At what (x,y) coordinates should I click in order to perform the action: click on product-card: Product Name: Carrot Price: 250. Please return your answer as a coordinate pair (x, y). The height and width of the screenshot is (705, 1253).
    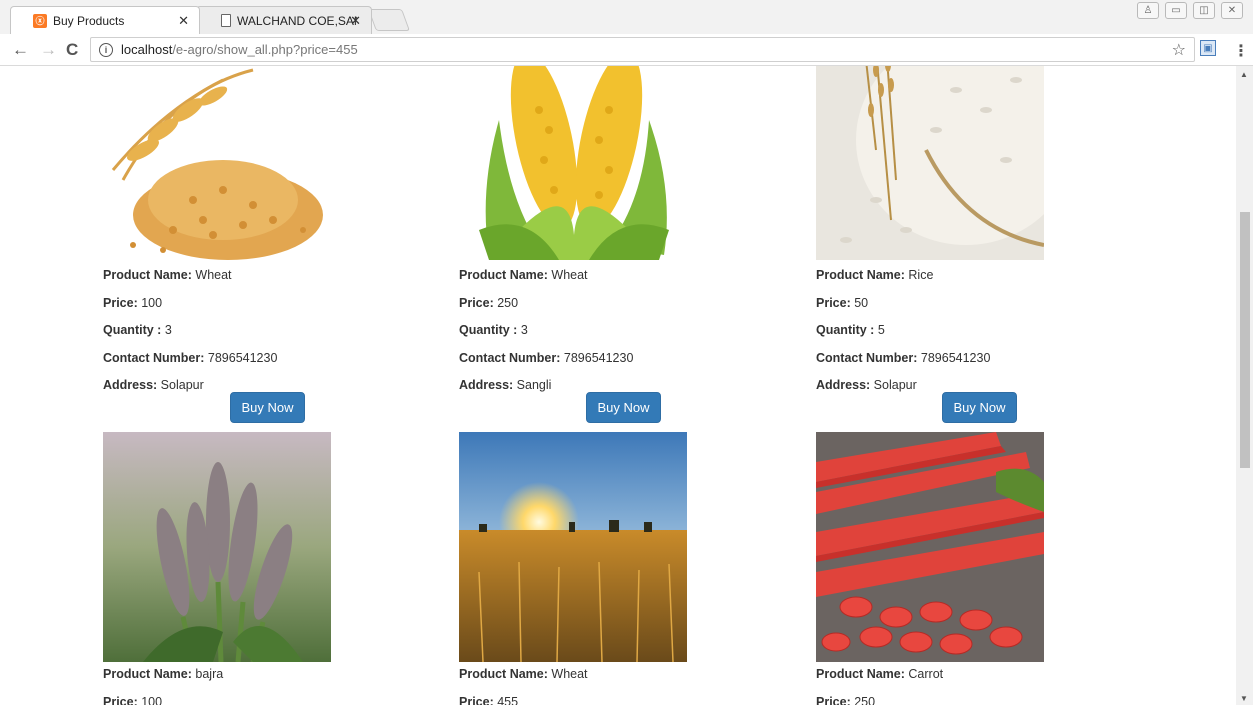
    Looking at the image, I should click on (966, 568).